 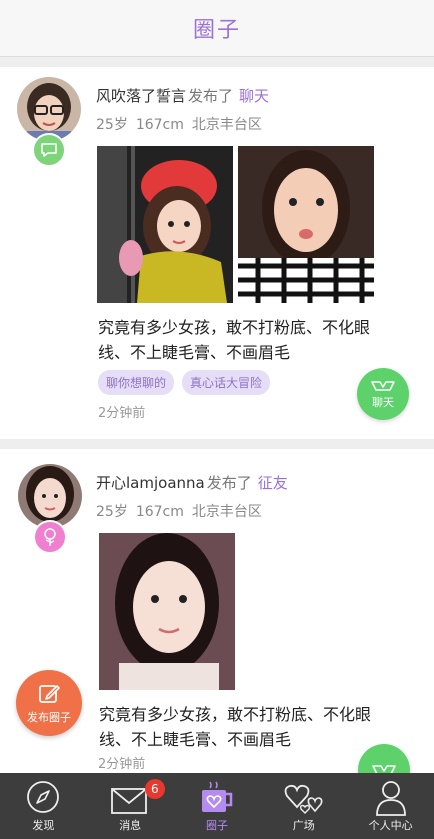 I want to click on chat-bubble-icon, so click(x=49, y=150).